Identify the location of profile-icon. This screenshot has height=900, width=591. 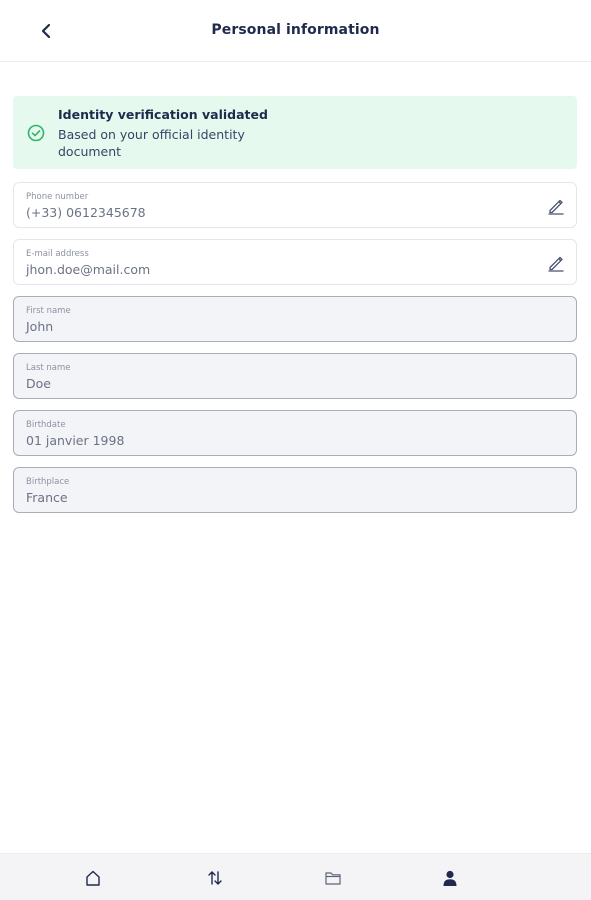
(450, 878).